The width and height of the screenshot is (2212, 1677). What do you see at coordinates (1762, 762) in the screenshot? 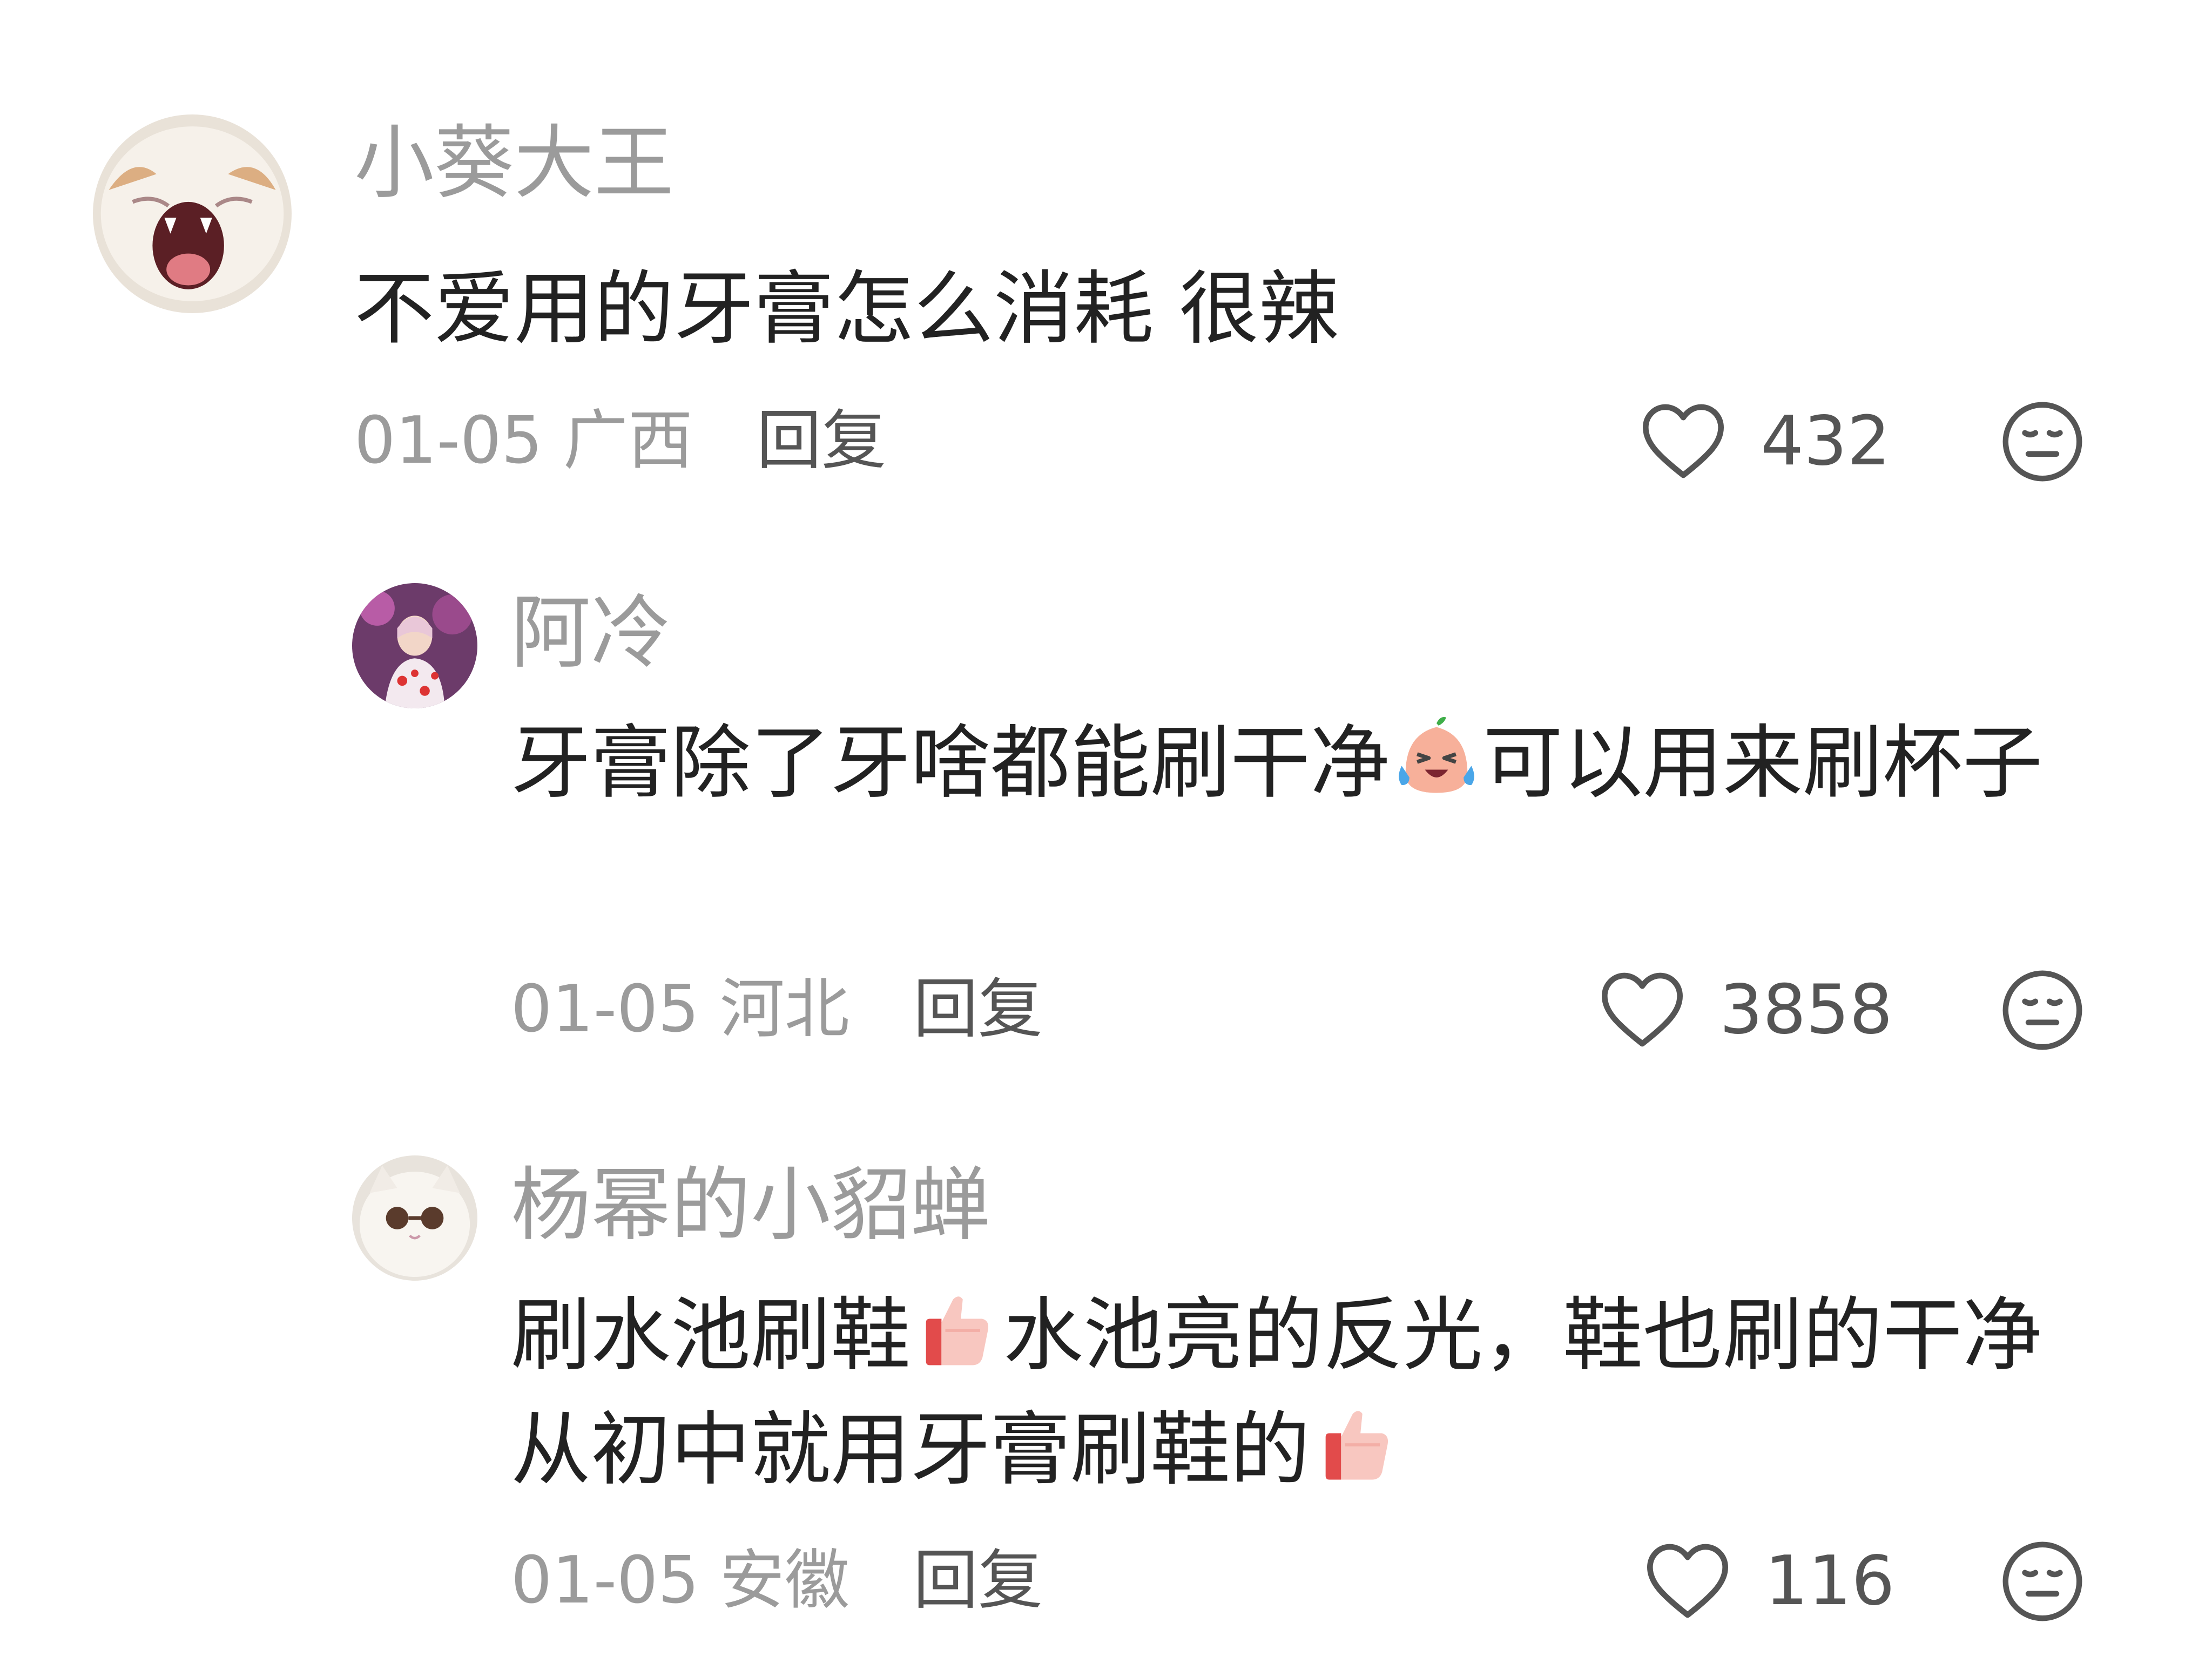
I see `comment-text-part: 可以用来刷杯子` at bounding box center [1762, 762].